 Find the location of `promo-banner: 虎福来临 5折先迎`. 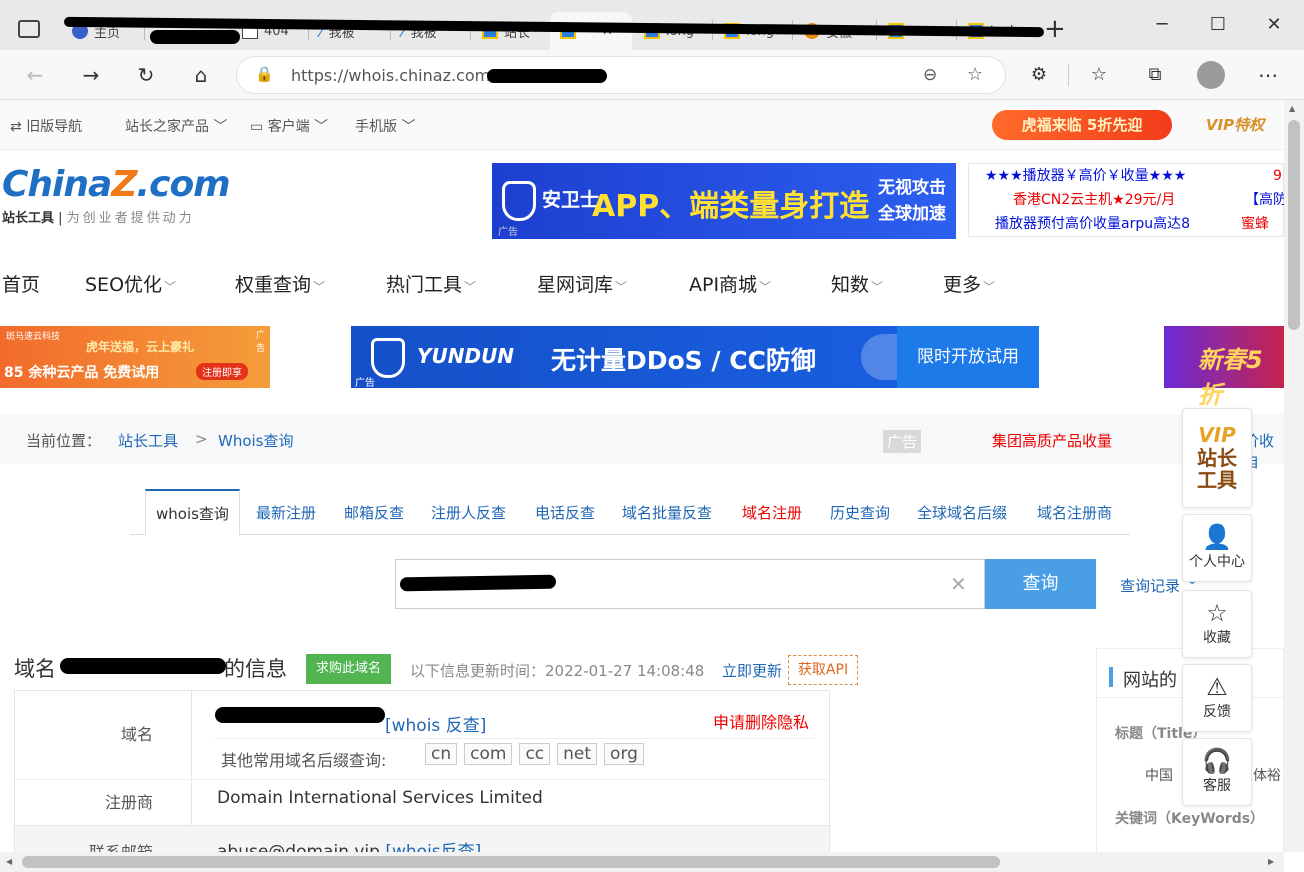

promo-banner: 虎福来临 5折先迎 is located at coordinates (1082, 125).